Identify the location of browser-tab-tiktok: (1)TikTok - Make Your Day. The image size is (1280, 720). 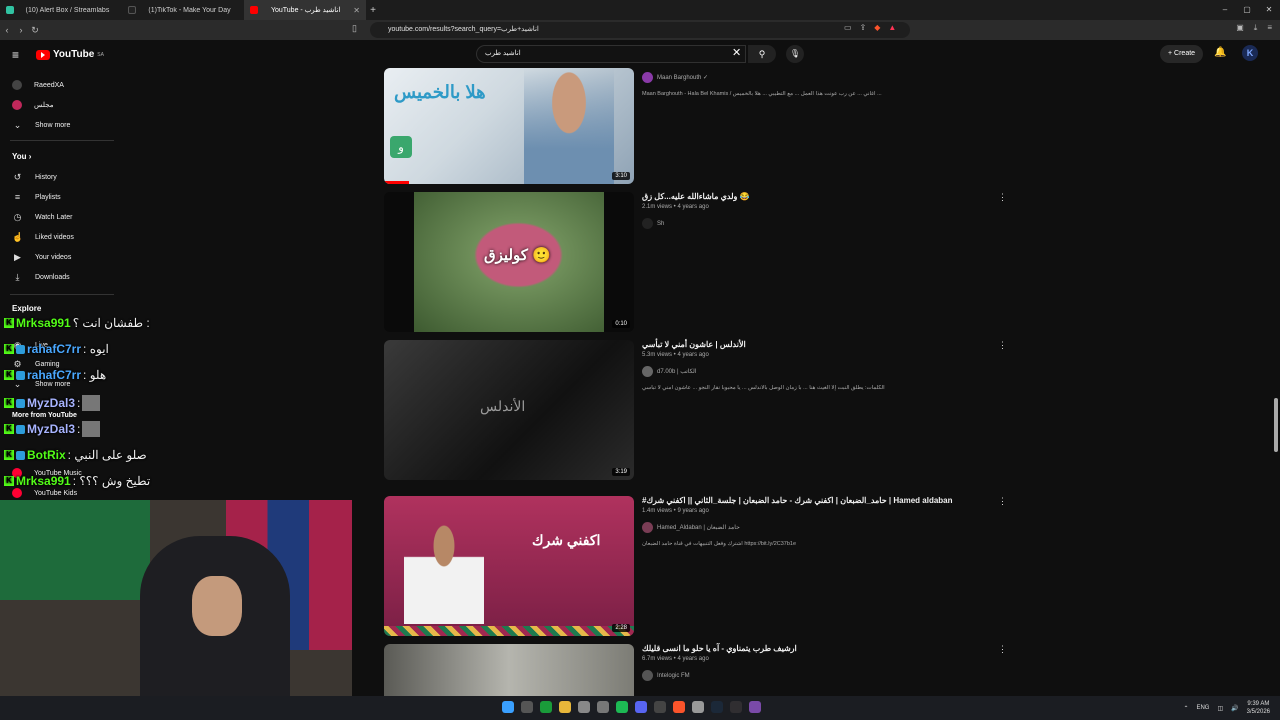
(183, 10).